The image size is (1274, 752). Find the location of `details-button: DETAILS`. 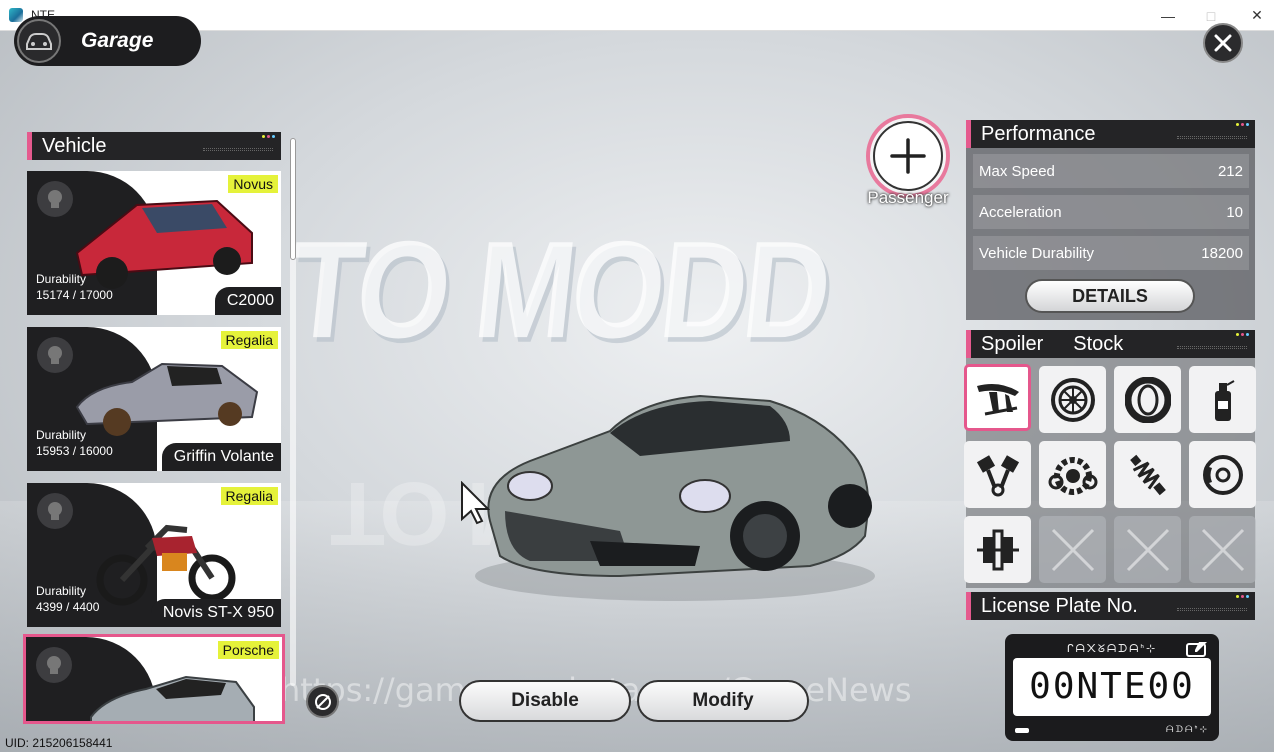

details-button: DETAILS is located at coordinates (1110, 296).